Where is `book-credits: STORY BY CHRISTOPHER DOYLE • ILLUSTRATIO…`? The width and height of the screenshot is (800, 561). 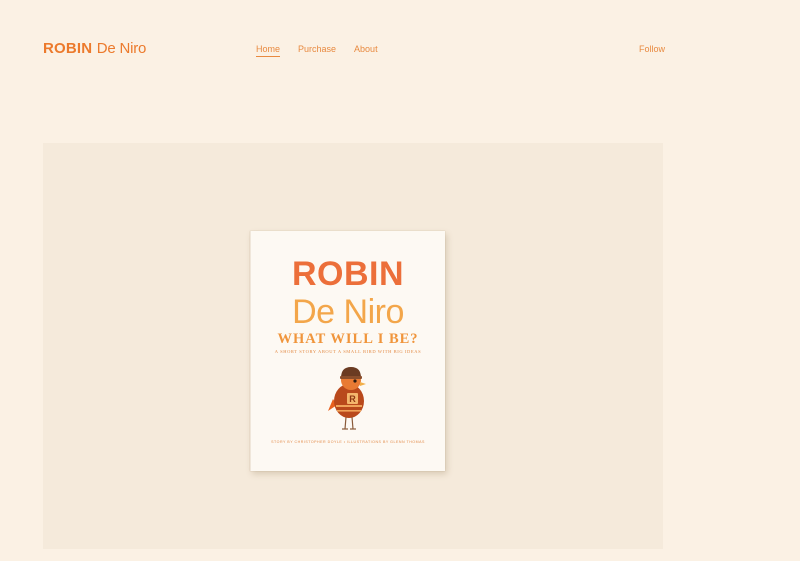 book-credits: STORY BY CHRISTOPHER DOYLE • ILLUSTRATIO… is located at coordinates (348, 442).